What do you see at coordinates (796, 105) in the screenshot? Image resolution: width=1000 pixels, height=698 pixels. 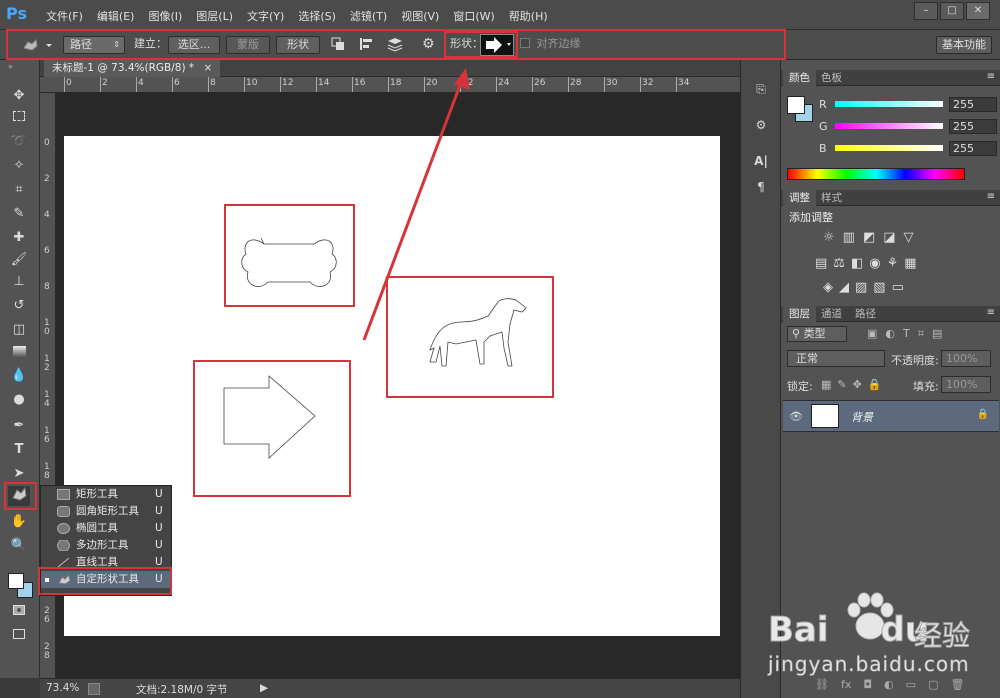 I see `color-fg-swatch` at bounding box center [796, 105].